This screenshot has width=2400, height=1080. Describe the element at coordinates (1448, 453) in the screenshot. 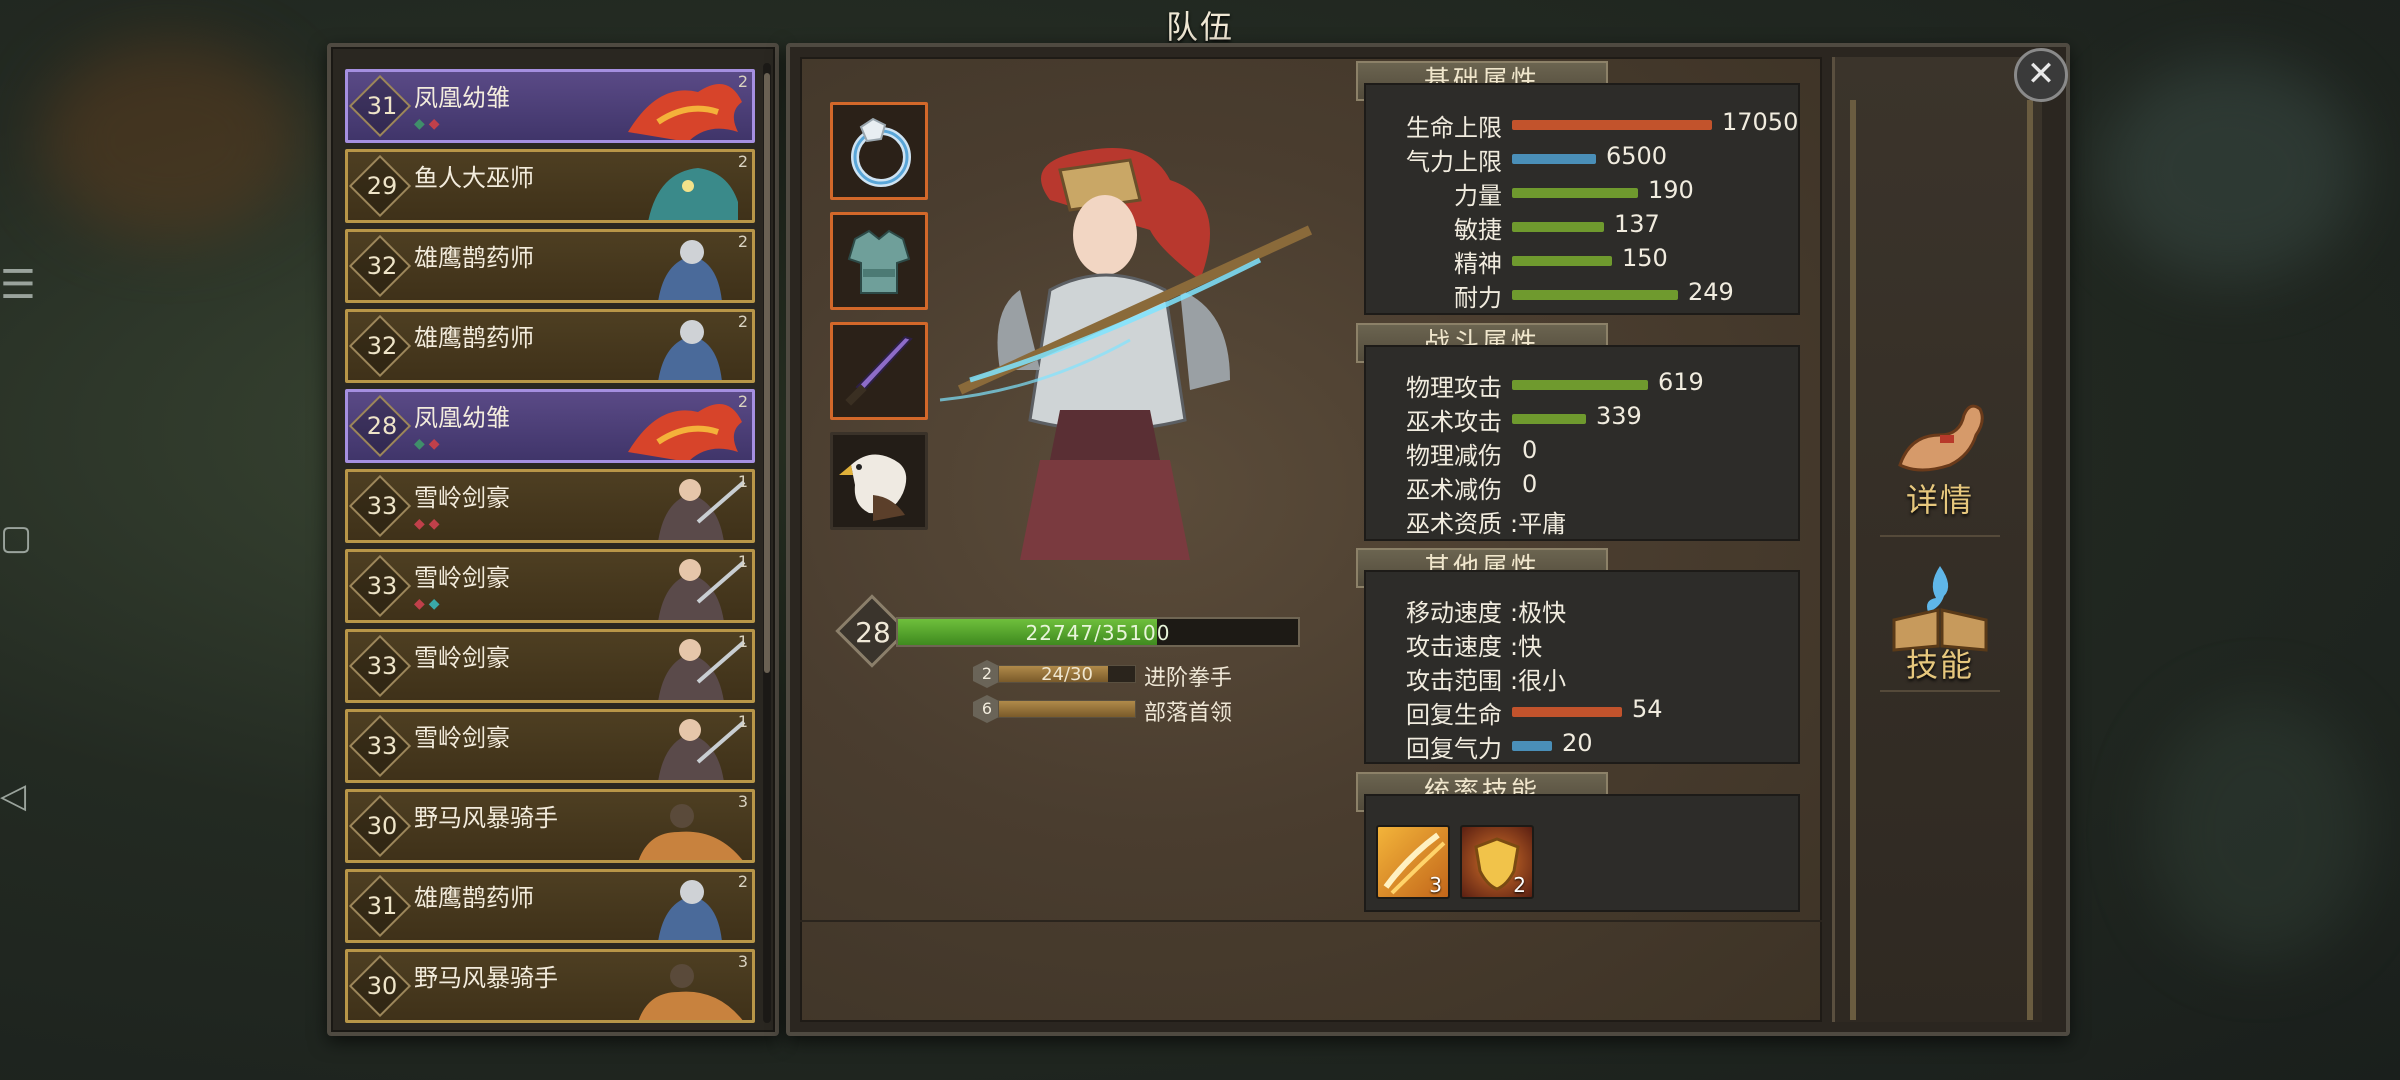

I see `stat-label: 物理减伤` at that location.